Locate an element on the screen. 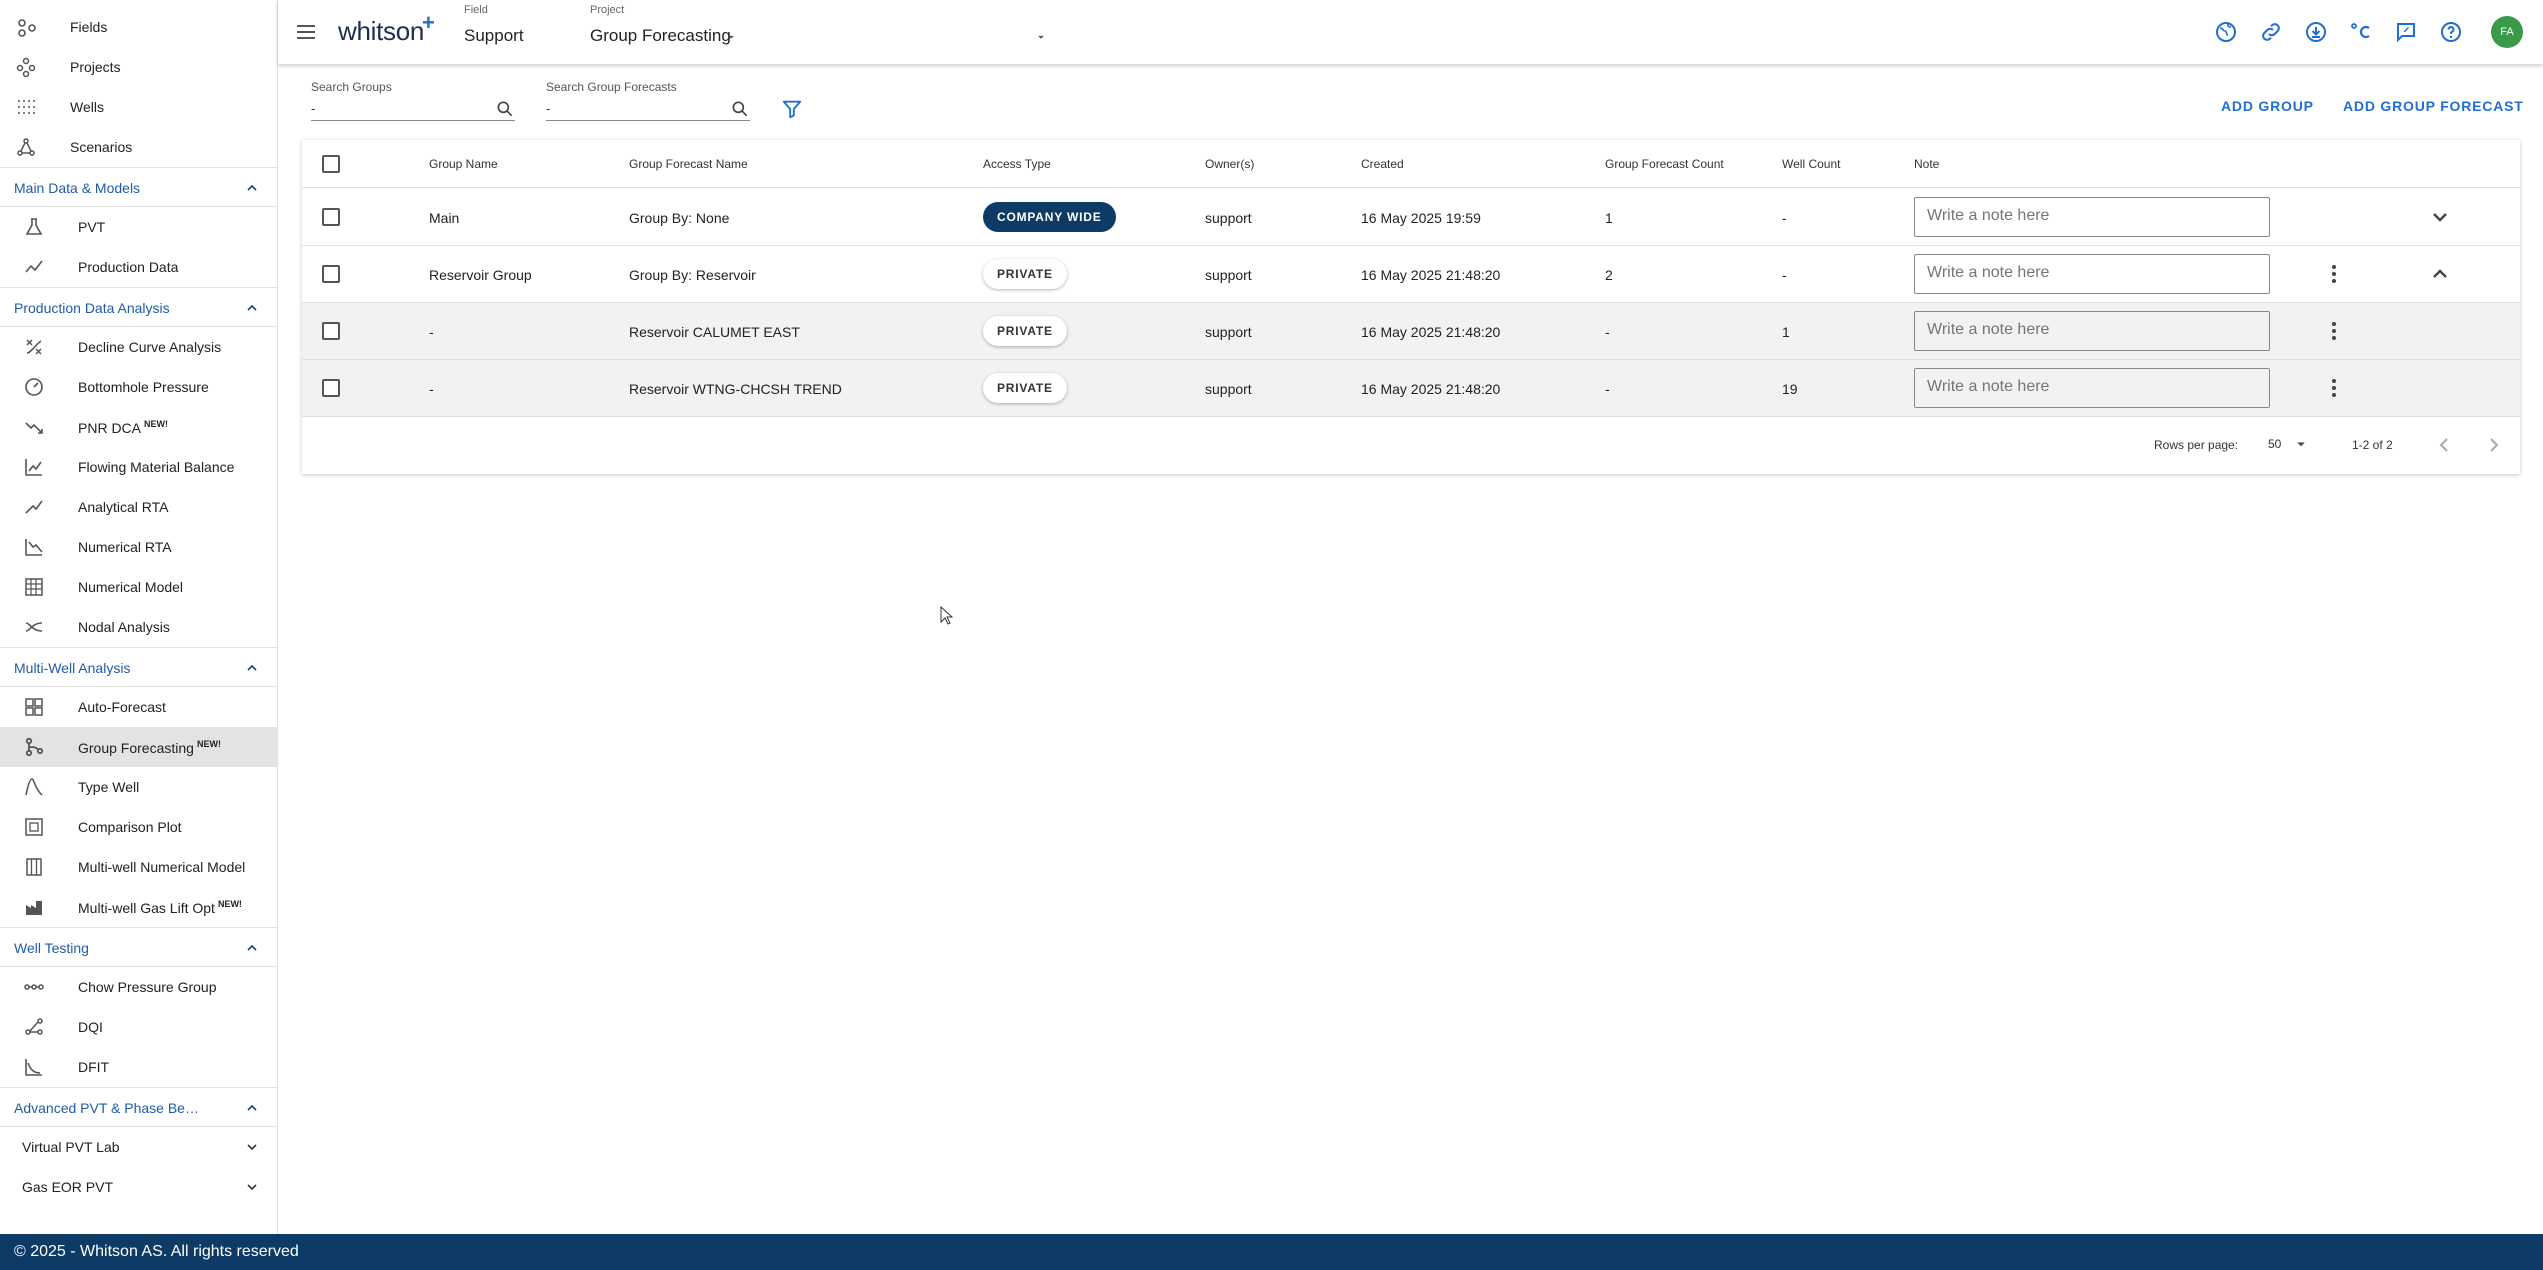 This screenshot has width=2543, height=1270. prev-page-icon is located at coordinates (2444, 445).